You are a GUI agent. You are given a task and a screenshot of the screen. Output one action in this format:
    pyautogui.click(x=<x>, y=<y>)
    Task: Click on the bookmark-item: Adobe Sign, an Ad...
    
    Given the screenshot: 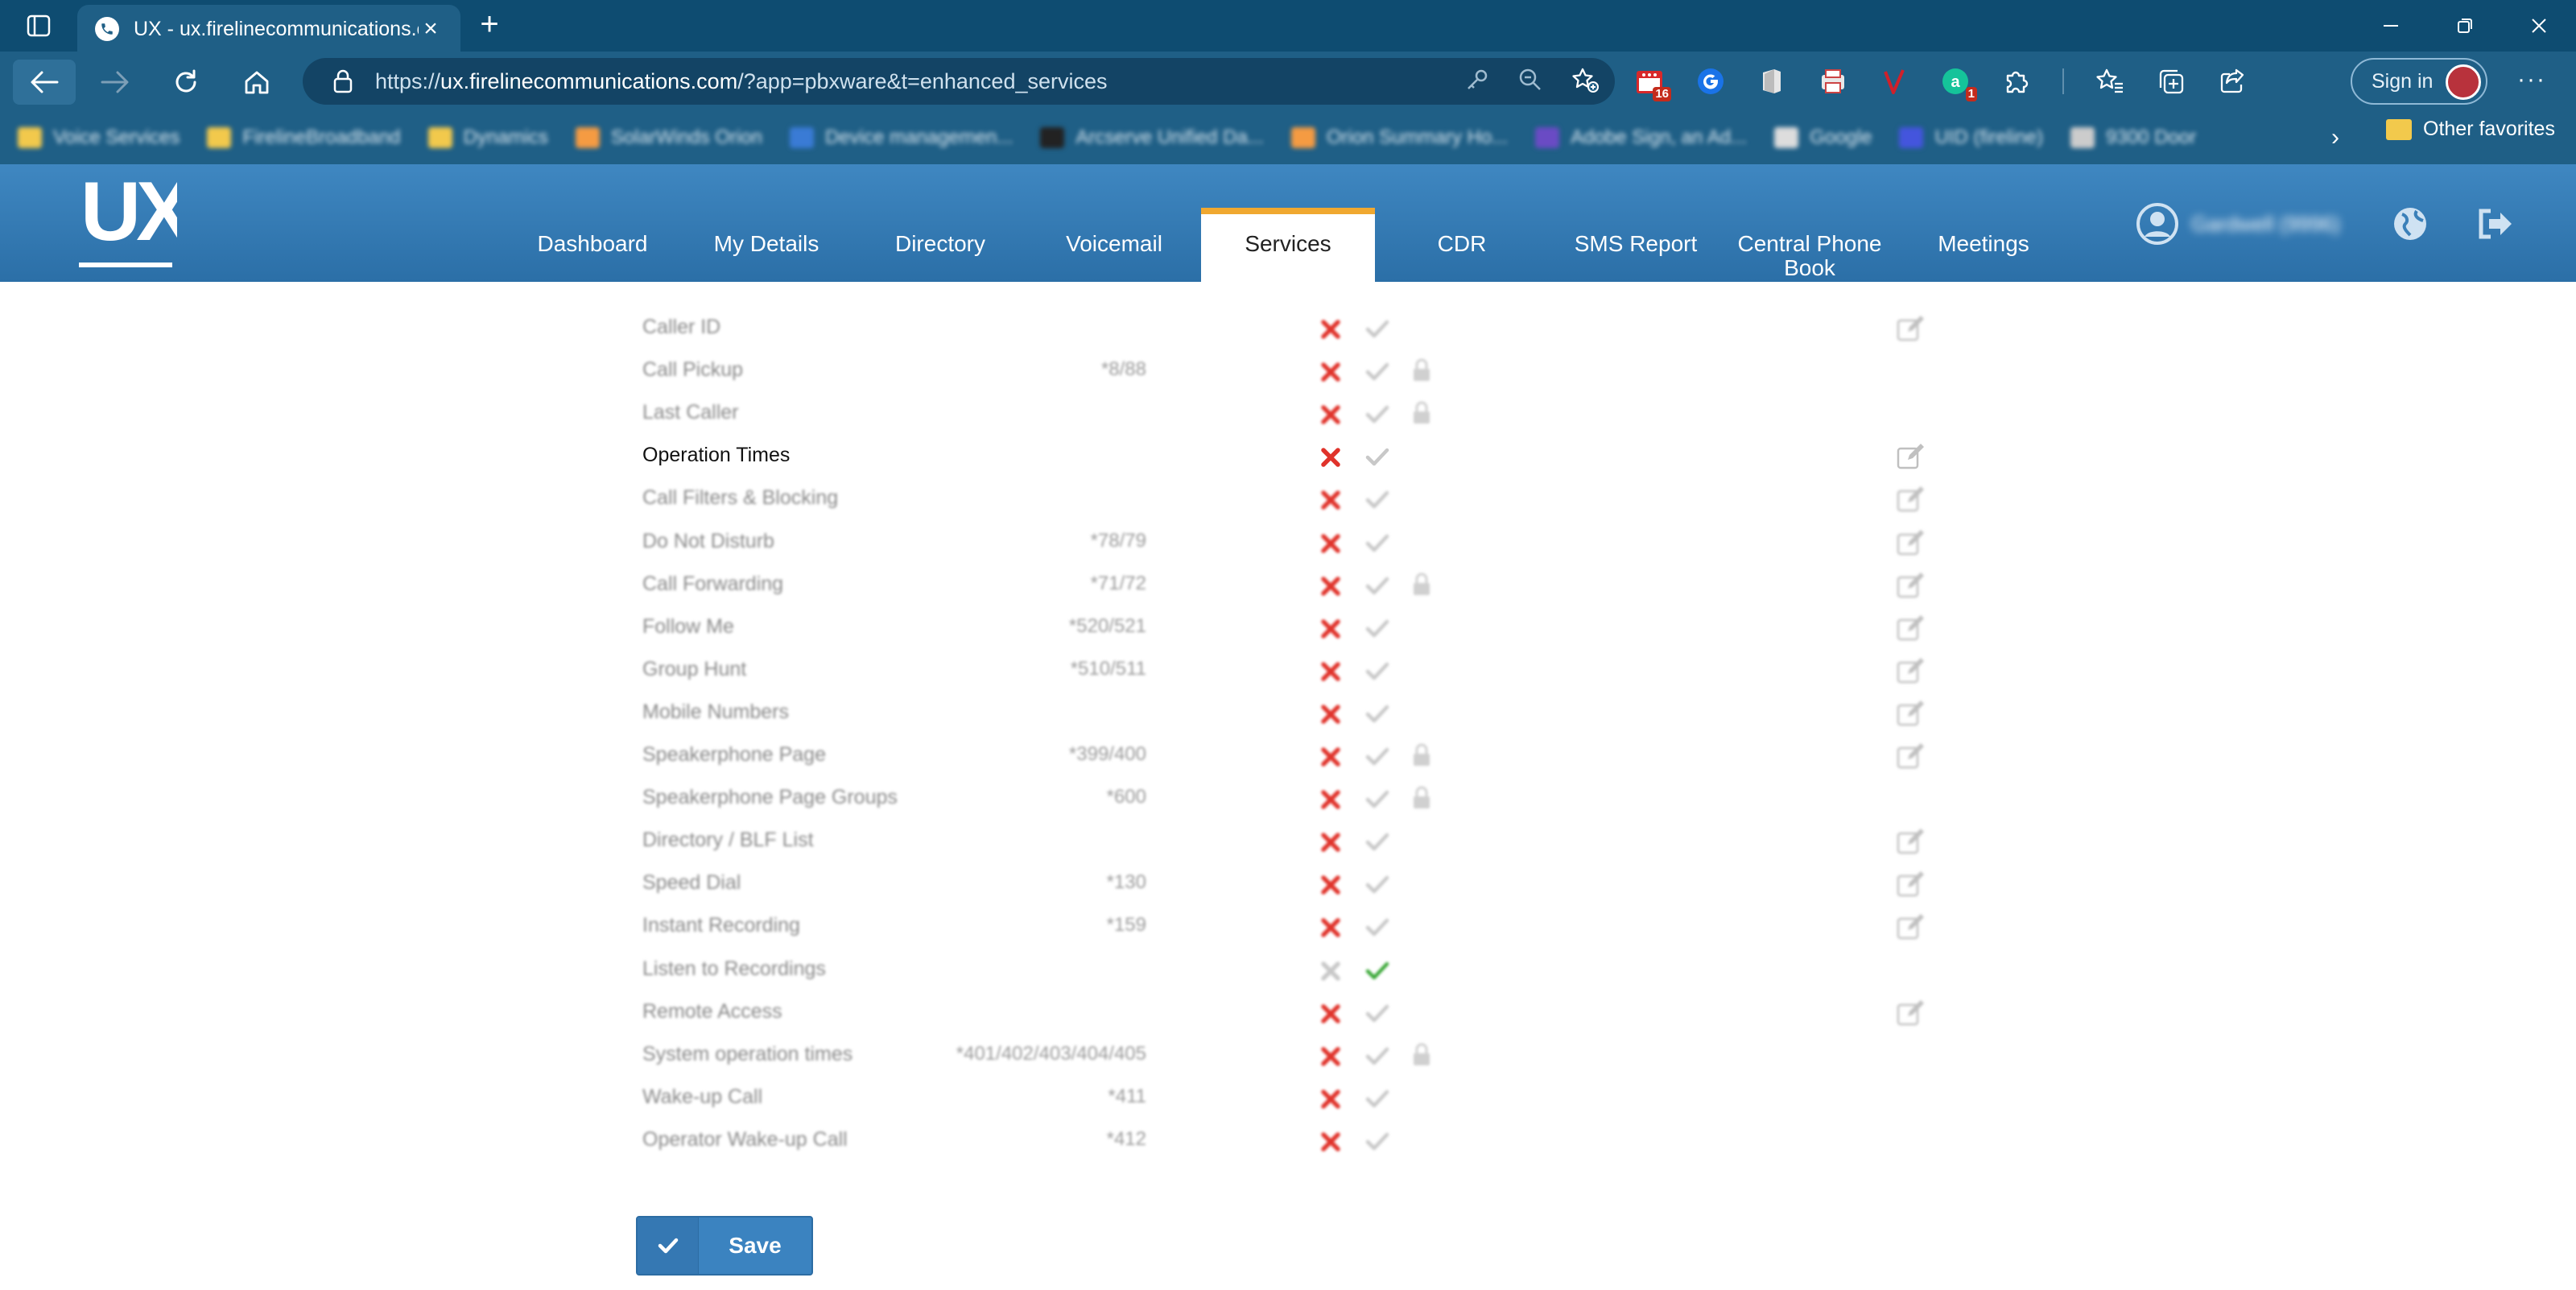 What is the action you would take?
    pyautogui.click(x=1641, y=137)
    